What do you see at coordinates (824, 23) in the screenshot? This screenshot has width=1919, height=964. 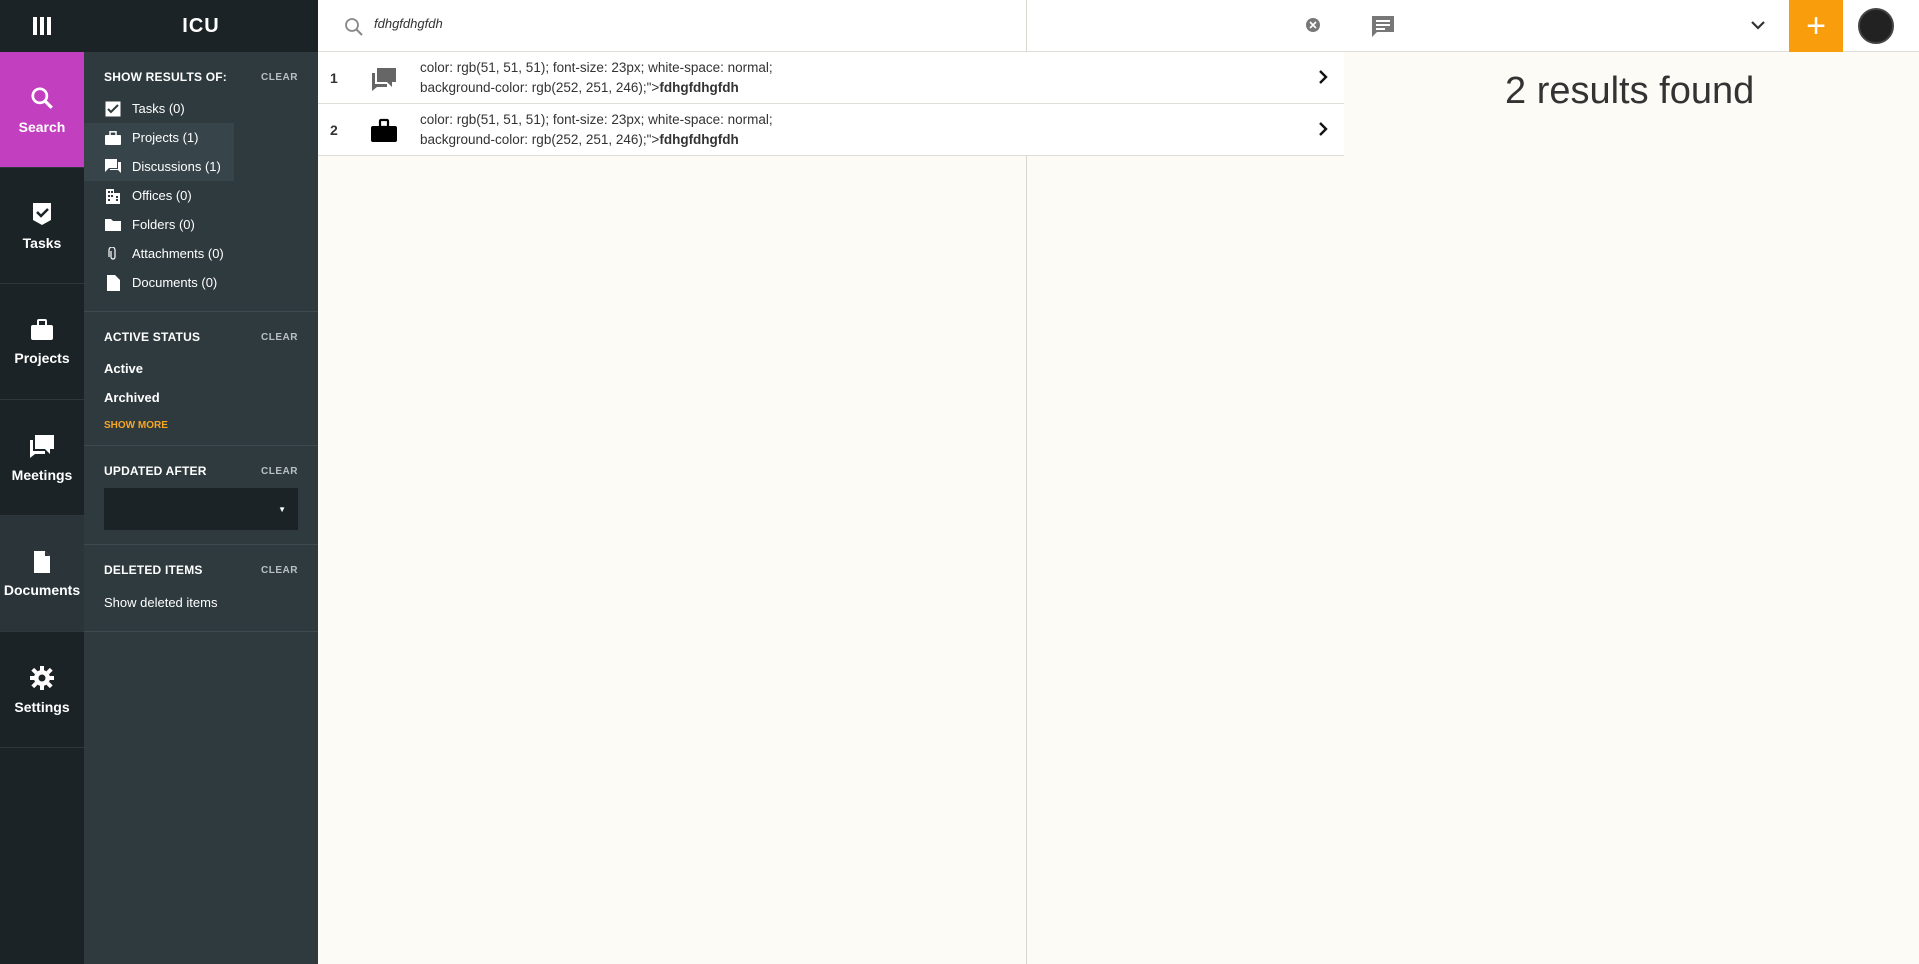 I see `search-input` at bounding box center [824, 23].